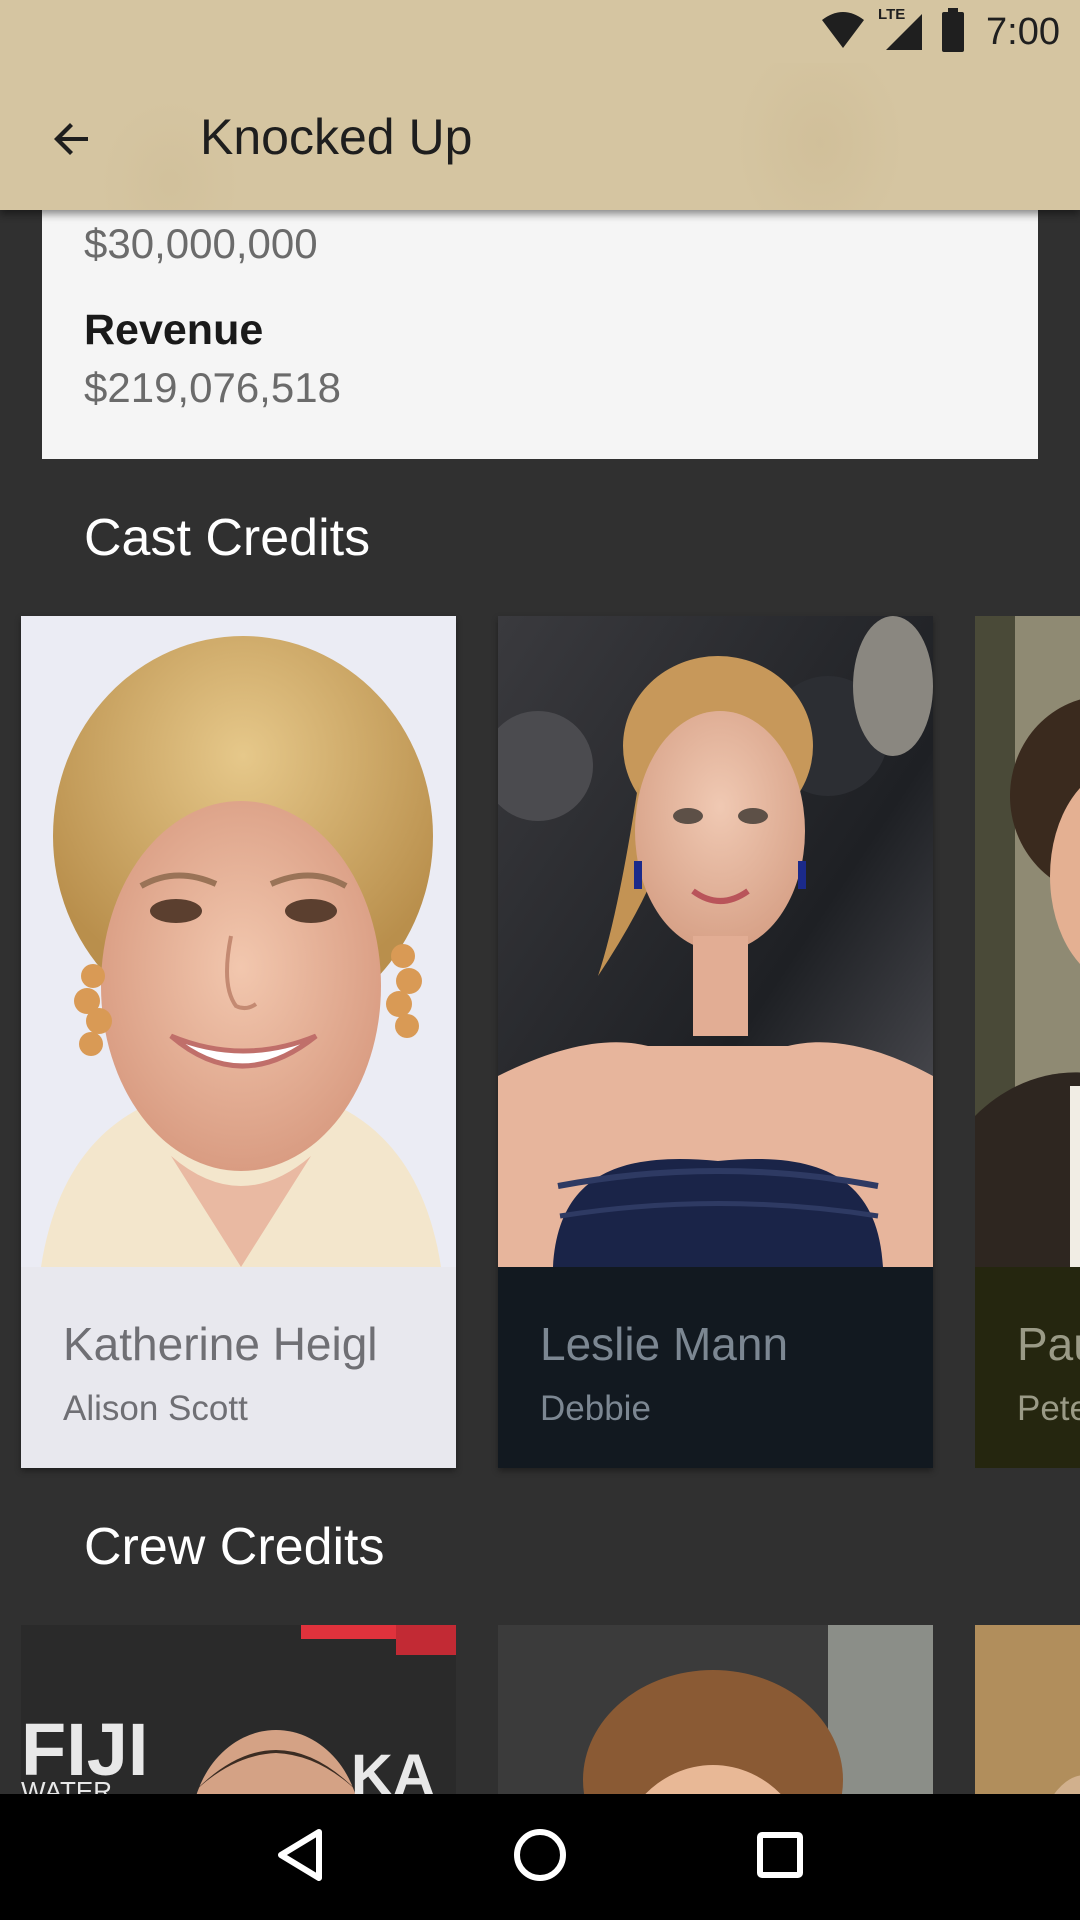 The image size is (1080, 1920). I want to click on budget-value: $30,000,000, so click(201, 243).